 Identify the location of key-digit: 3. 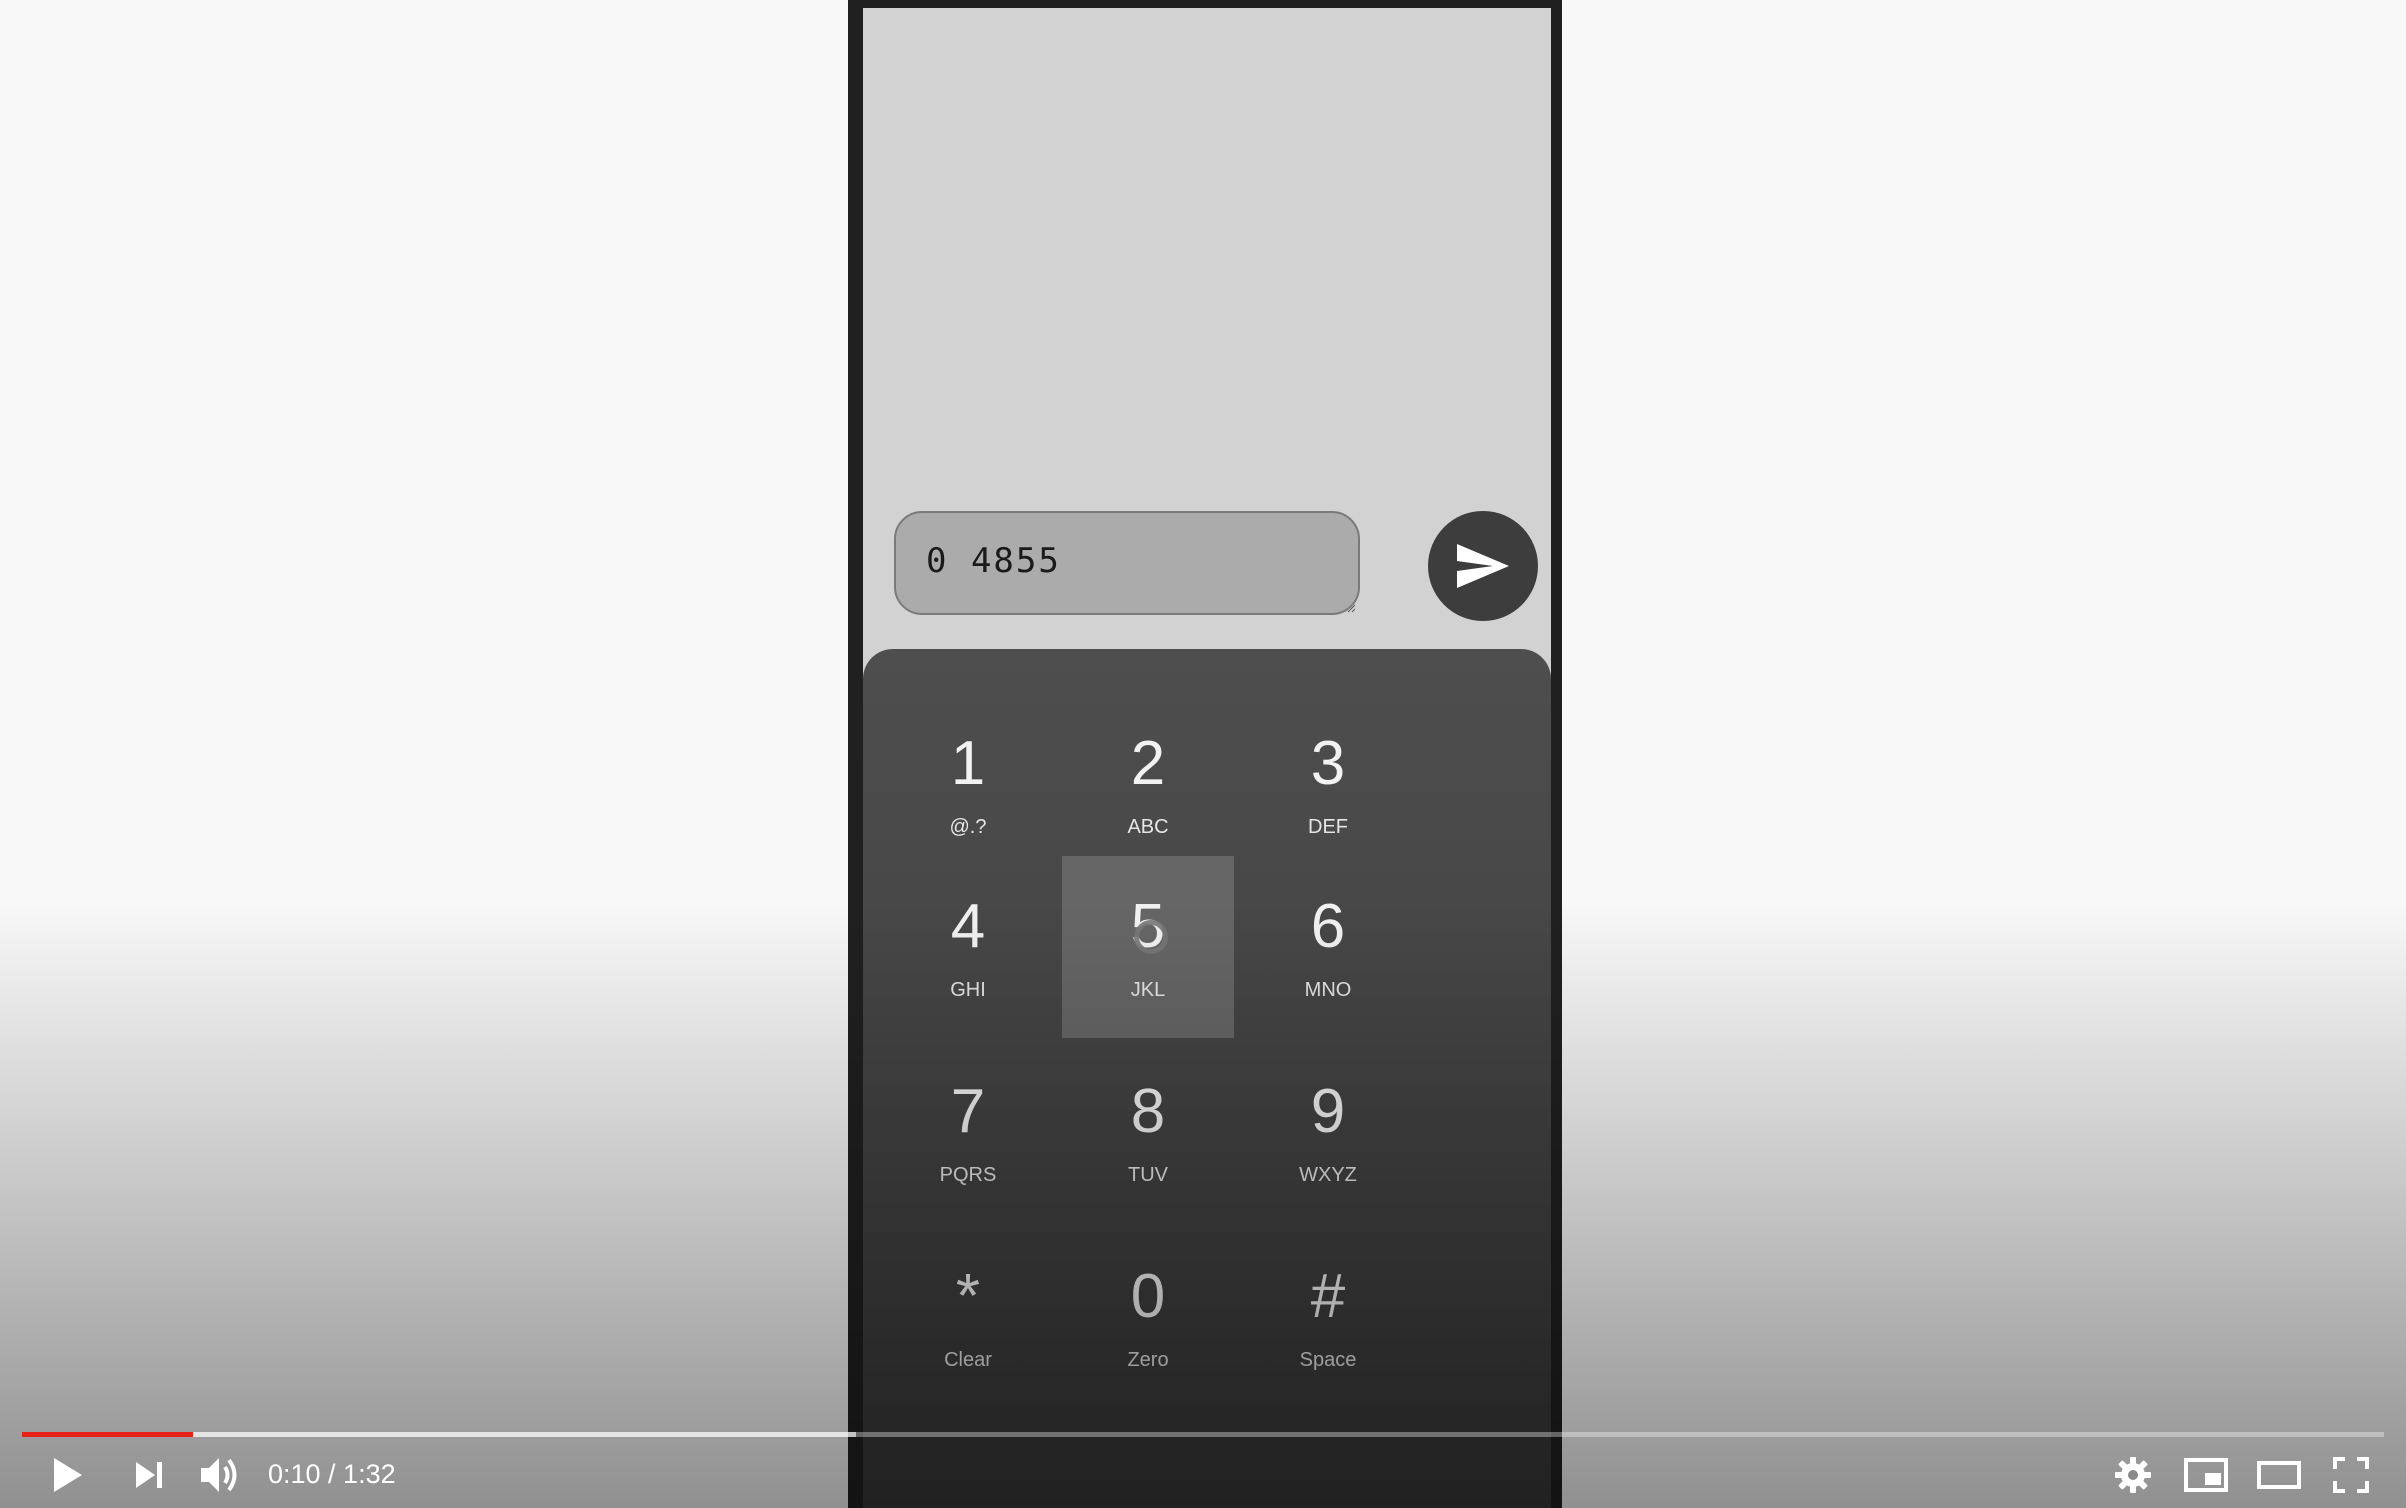
(1328, 763).